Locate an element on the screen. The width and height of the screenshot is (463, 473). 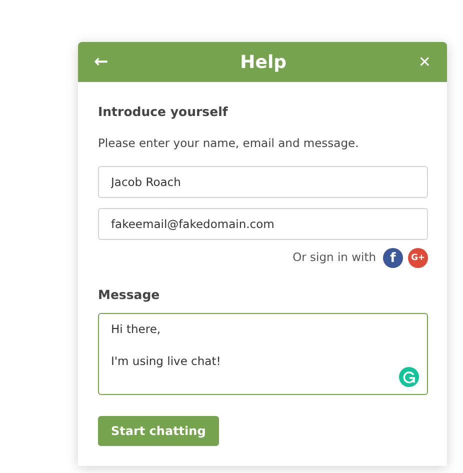
message-textarea: Hi there, I'm using live chat! is located at coordinates (263, 353).